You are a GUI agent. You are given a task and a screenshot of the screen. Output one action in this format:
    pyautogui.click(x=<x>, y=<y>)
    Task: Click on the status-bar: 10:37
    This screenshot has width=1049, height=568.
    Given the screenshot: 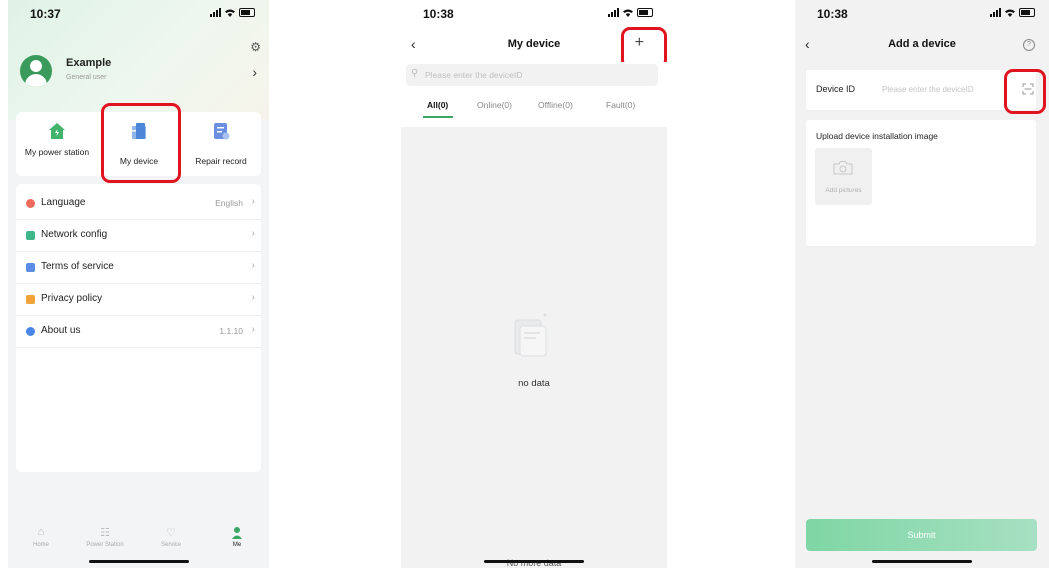 What is the action you would take?
    pyautogui.click(x=138, y=13)
    